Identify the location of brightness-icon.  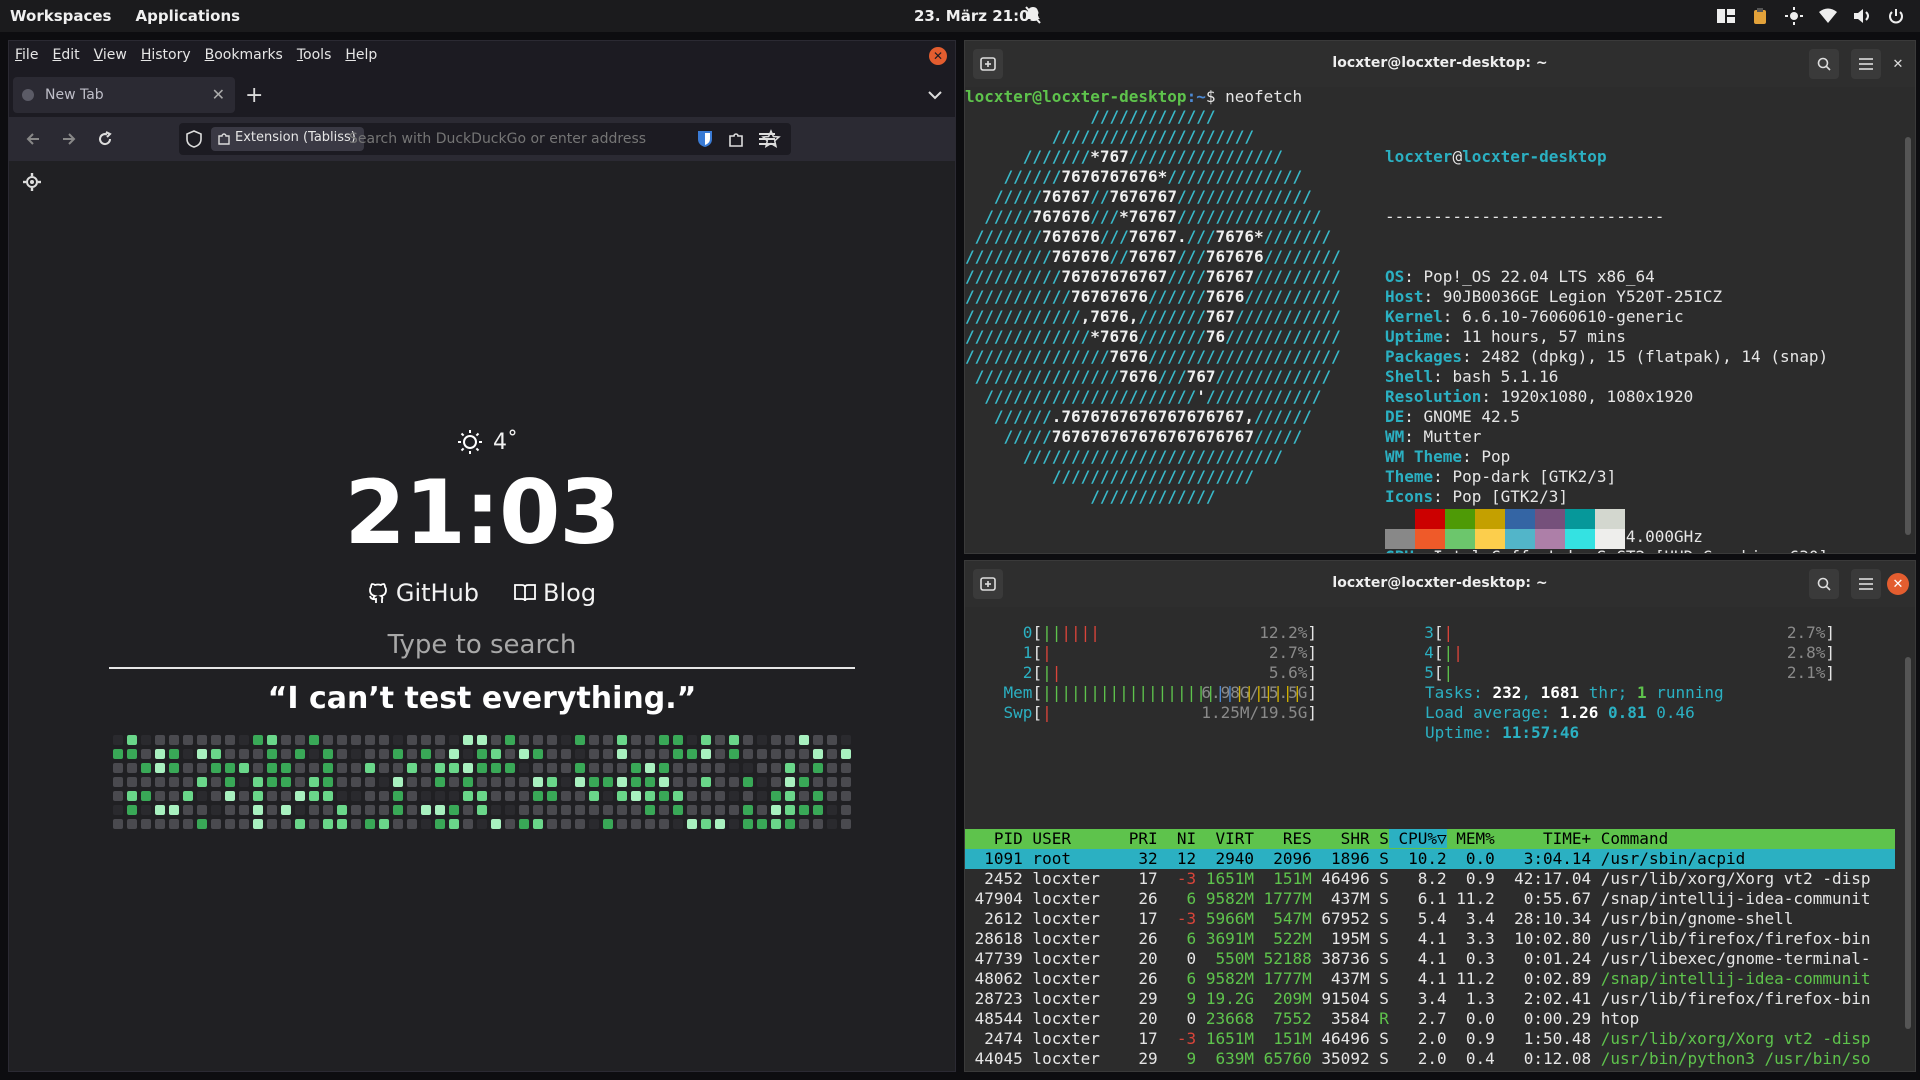
(1794, 16).